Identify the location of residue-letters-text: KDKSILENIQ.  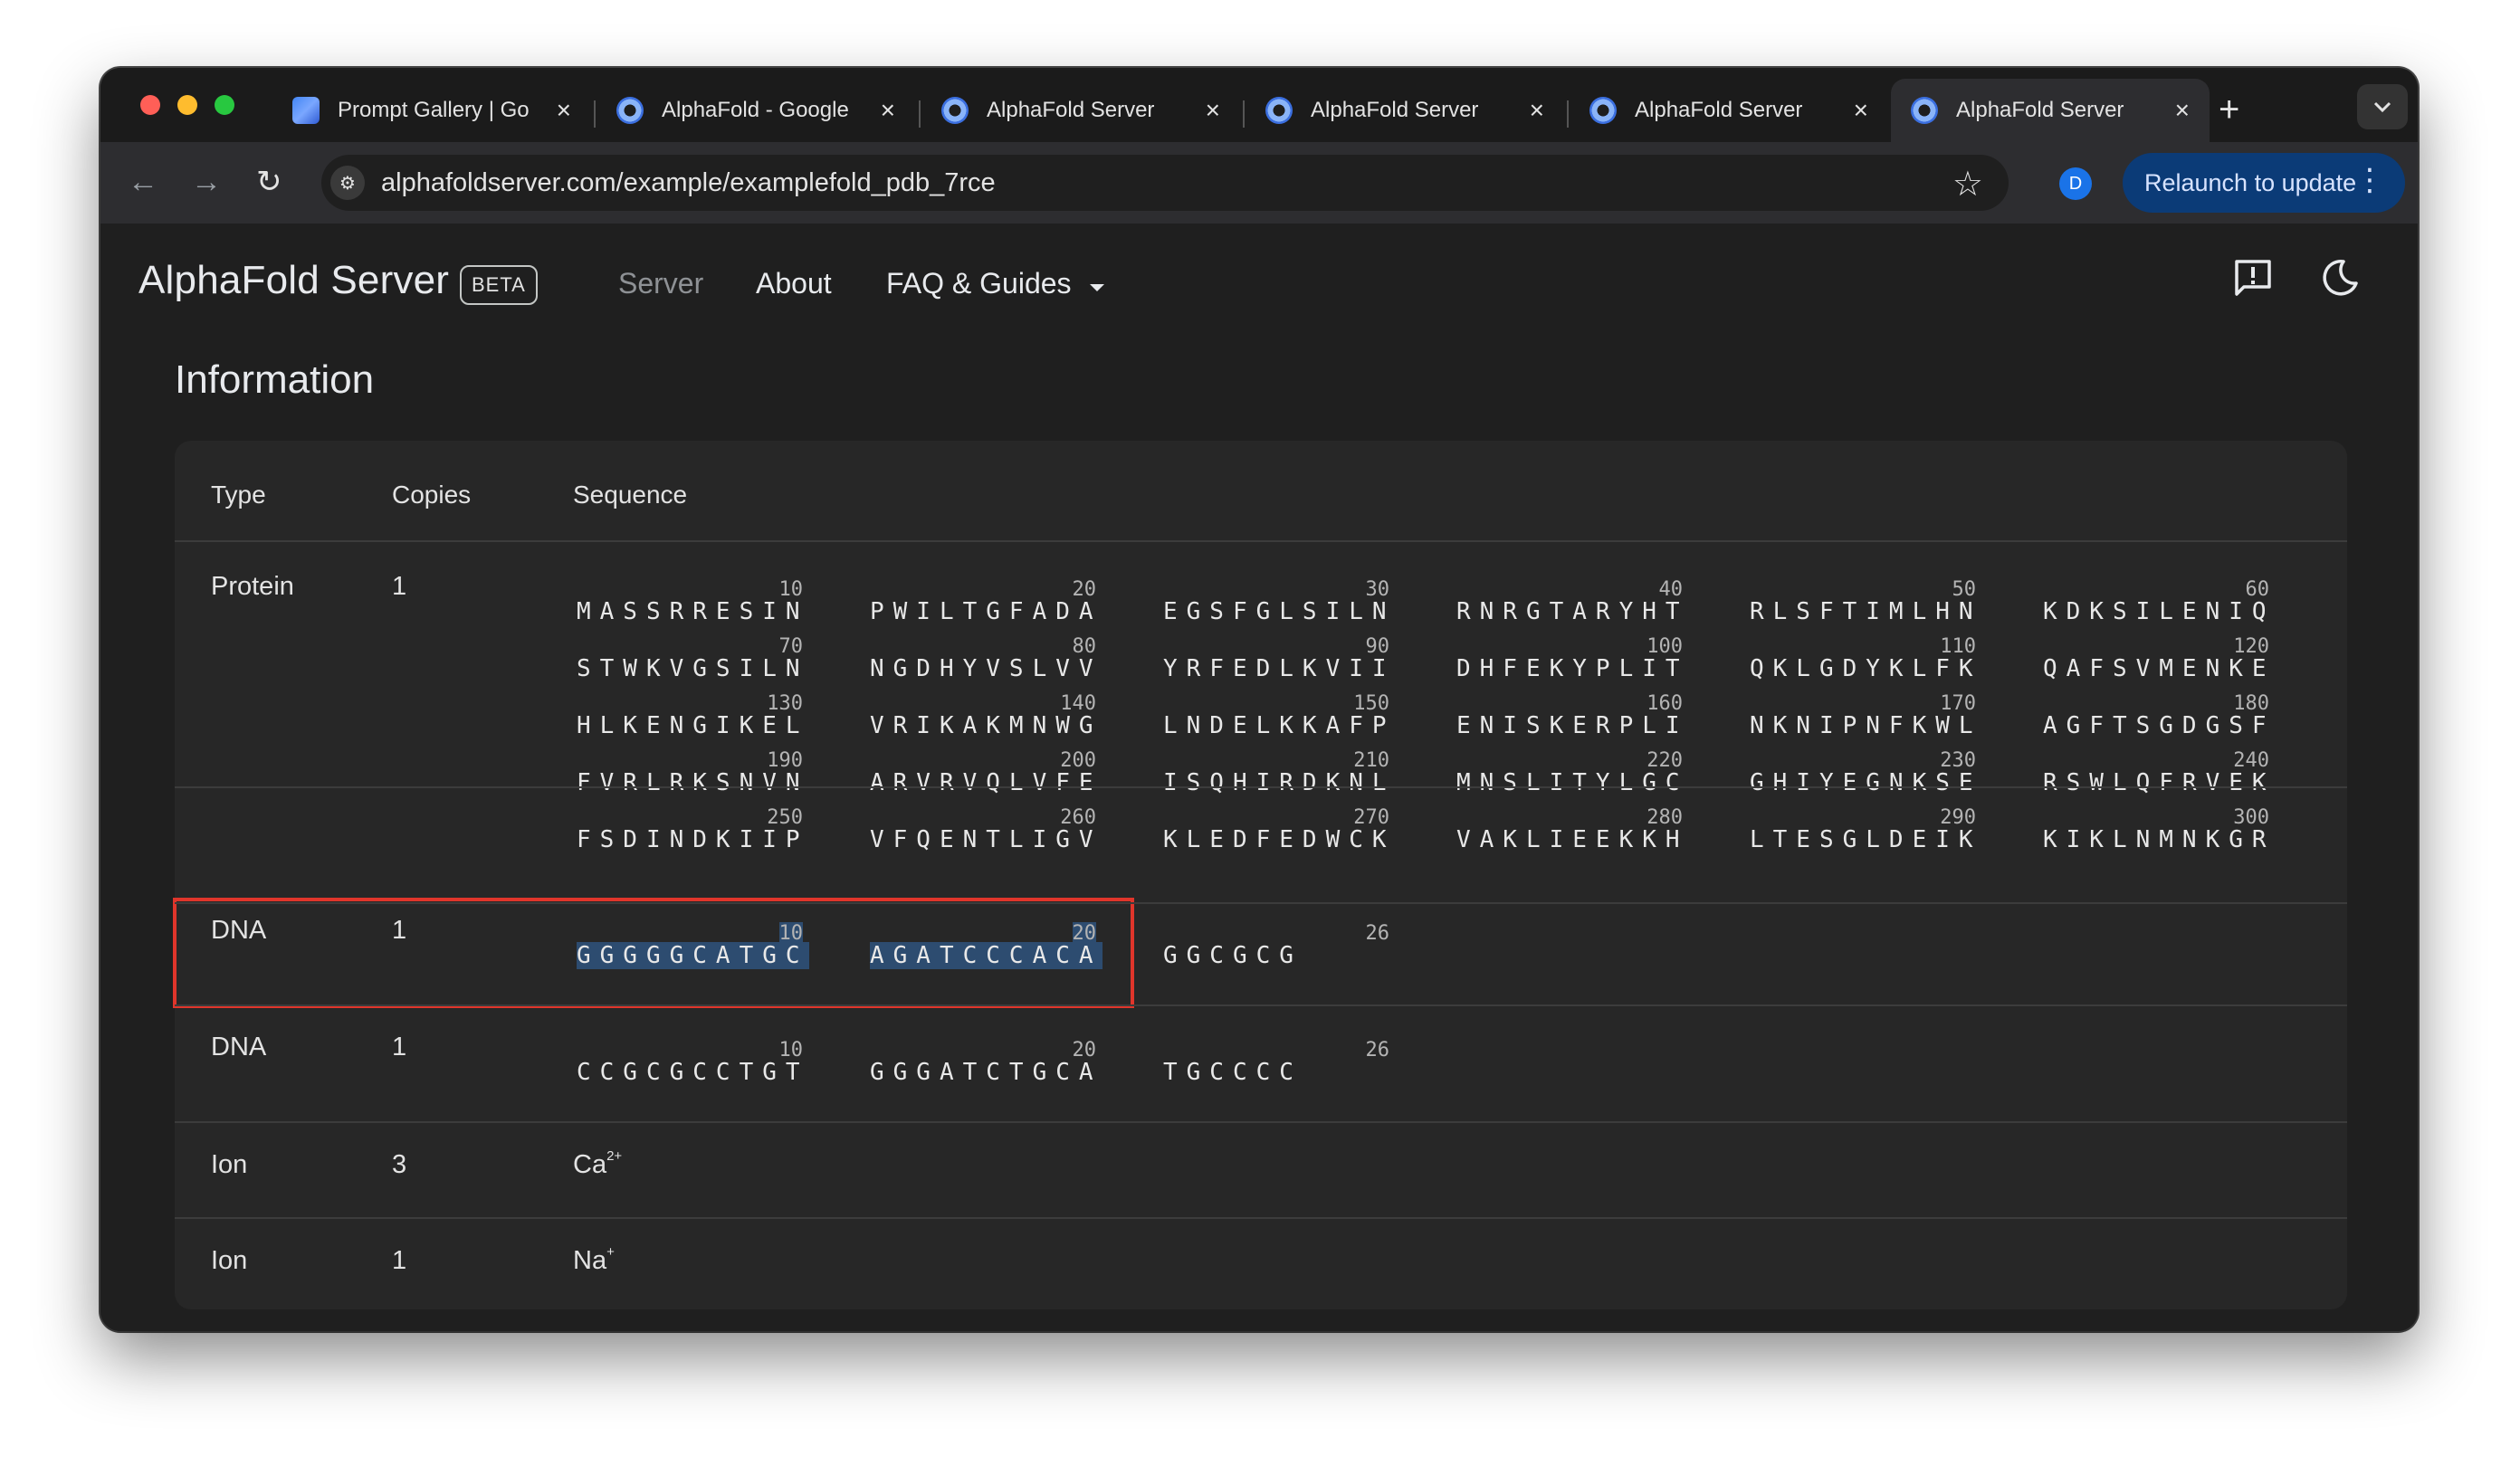
(2159, 611).